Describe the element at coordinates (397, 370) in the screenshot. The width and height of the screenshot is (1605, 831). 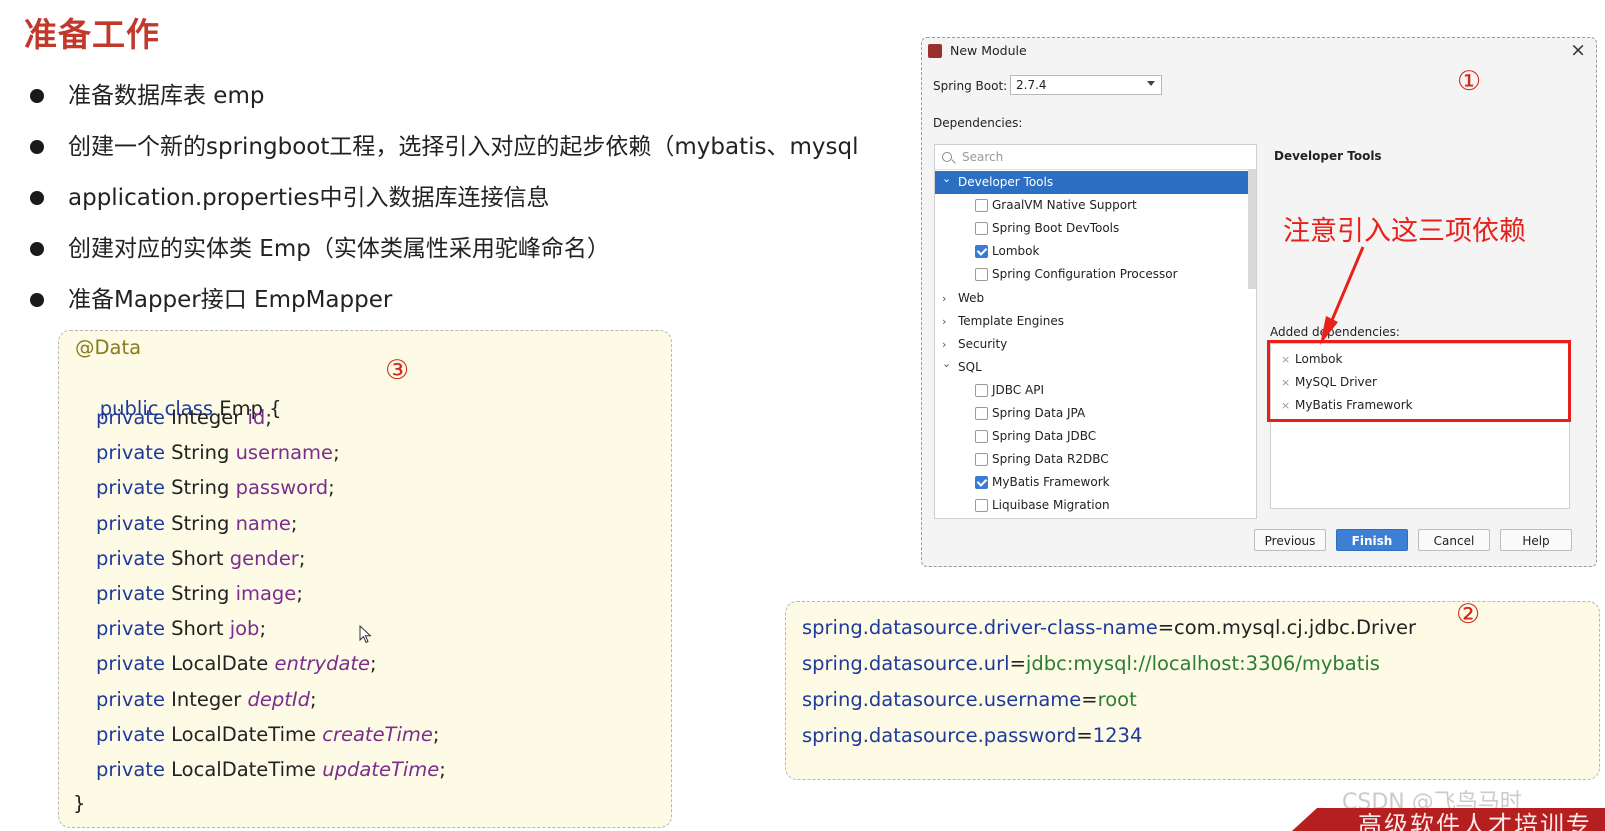
I see `step-marker-3: ③` at that location.